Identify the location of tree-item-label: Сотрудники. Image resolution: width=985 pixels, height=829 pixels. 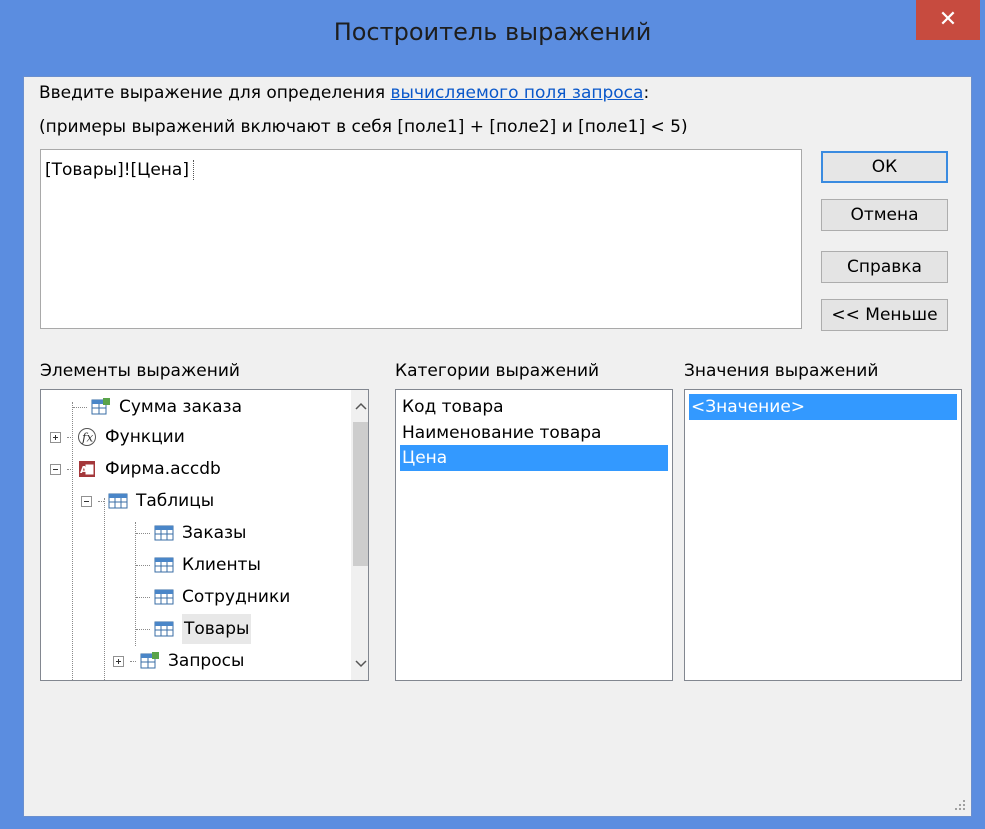
(236, 597).